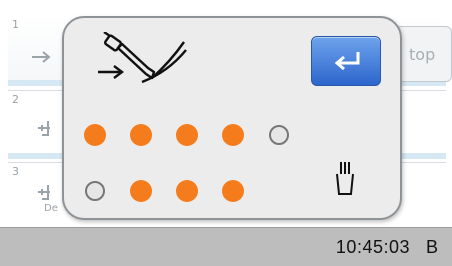 The image size is (452, 266). What do you see at coordinates (41, 57) in the screenshot?
I see `arrow-right-icon` at bounding box center [41, 57].